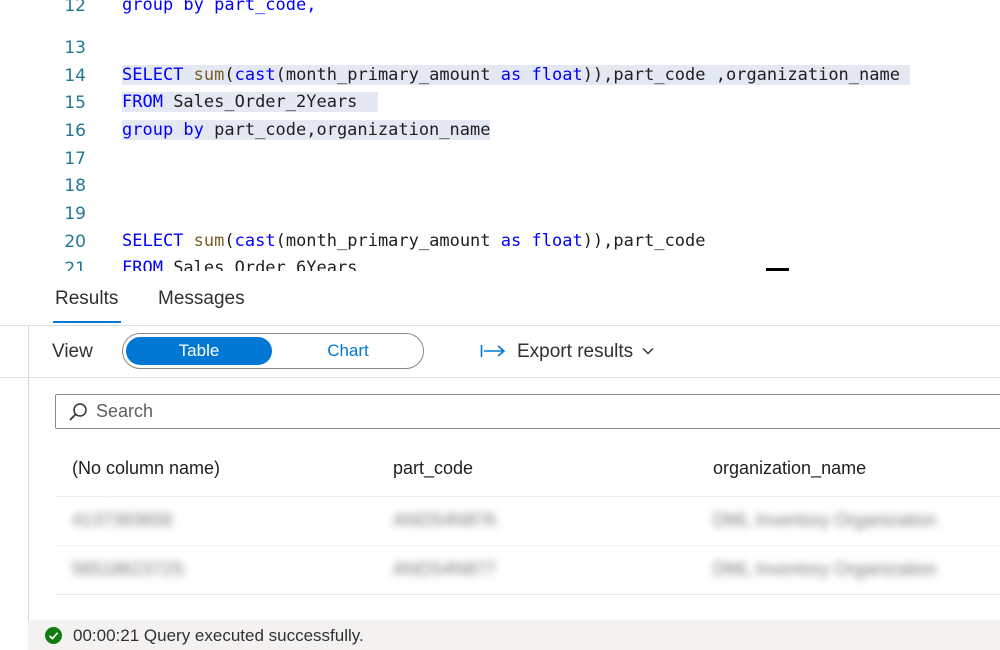 The image size is (1000, 650). What do you see at coordinates (789, 468) in the screenshot?
I see `column-header: organization_name` at bounding box center [789, 468].